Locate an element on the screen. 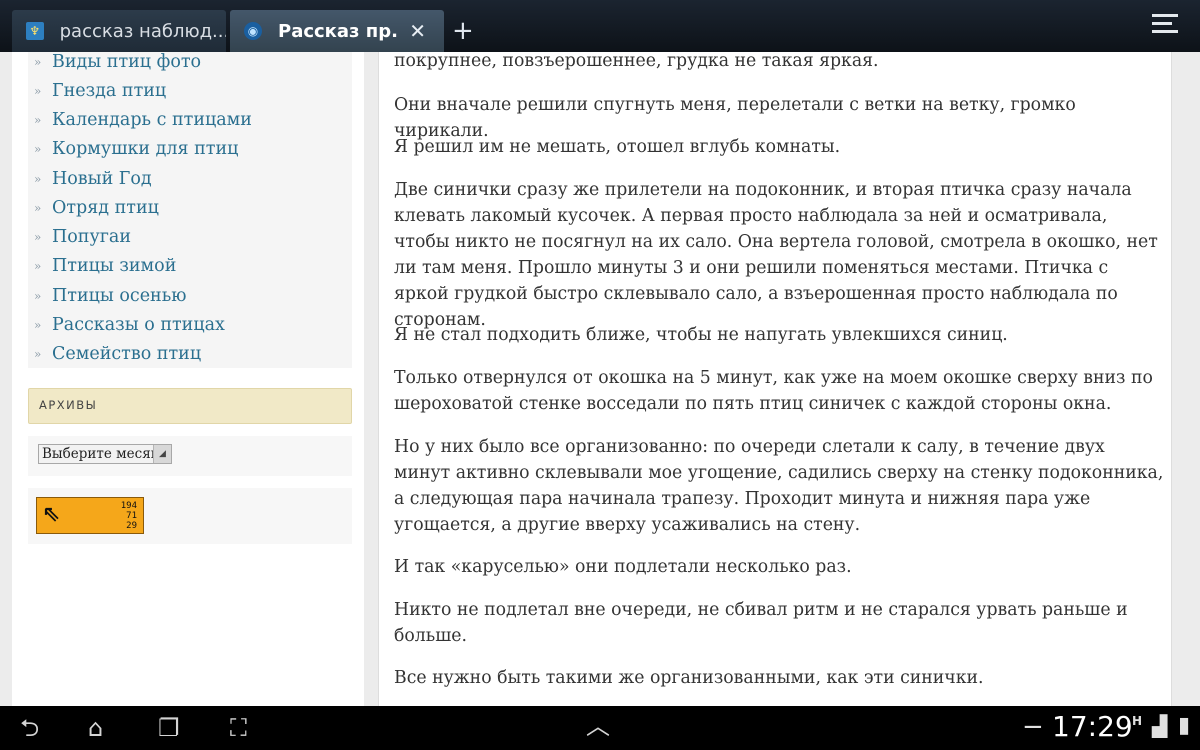 This screenshot has width=1200, height=750. close-tab-icon: ✕ is located at coordinates (417, 31).